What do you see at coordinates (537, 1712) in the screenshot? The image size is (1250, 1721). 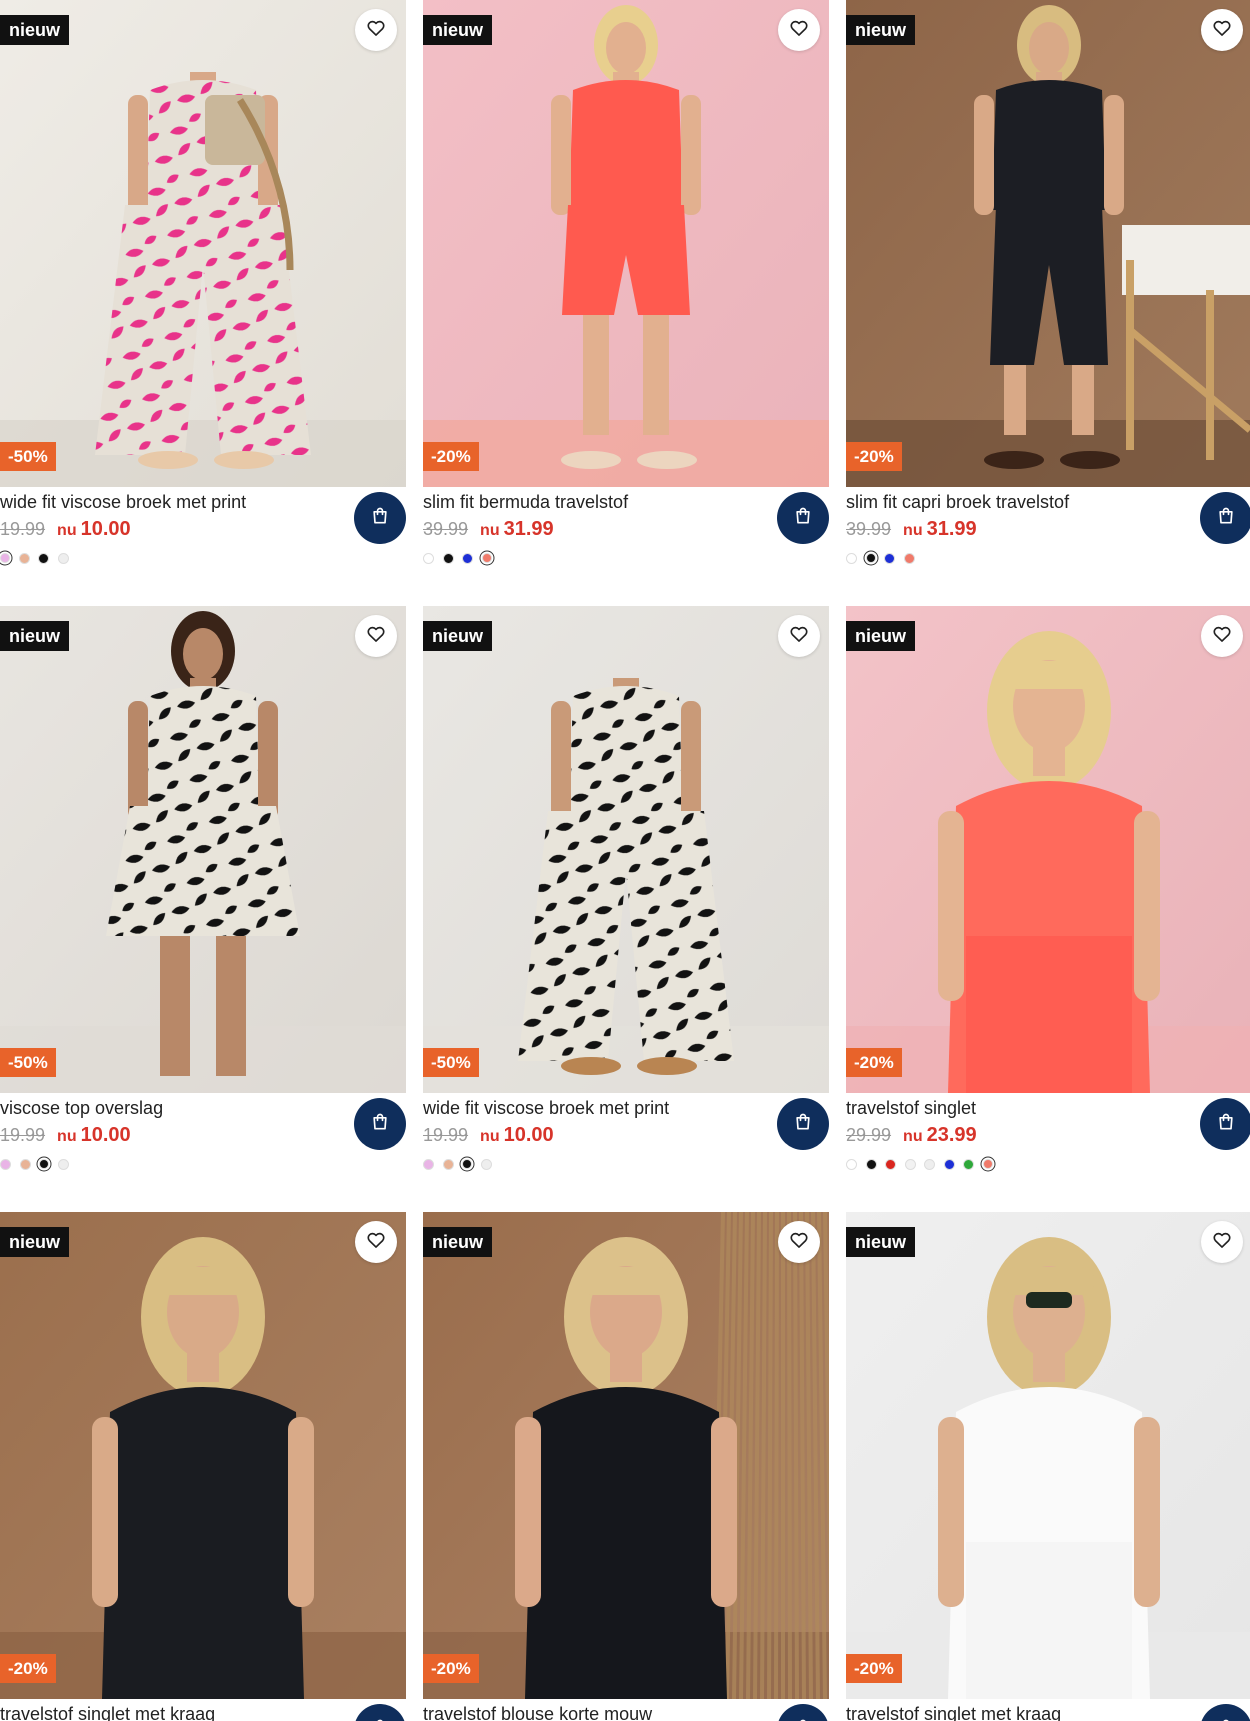 I see `product-title: travelstof blouse korte mouw` at bounding box center [537, 1712].